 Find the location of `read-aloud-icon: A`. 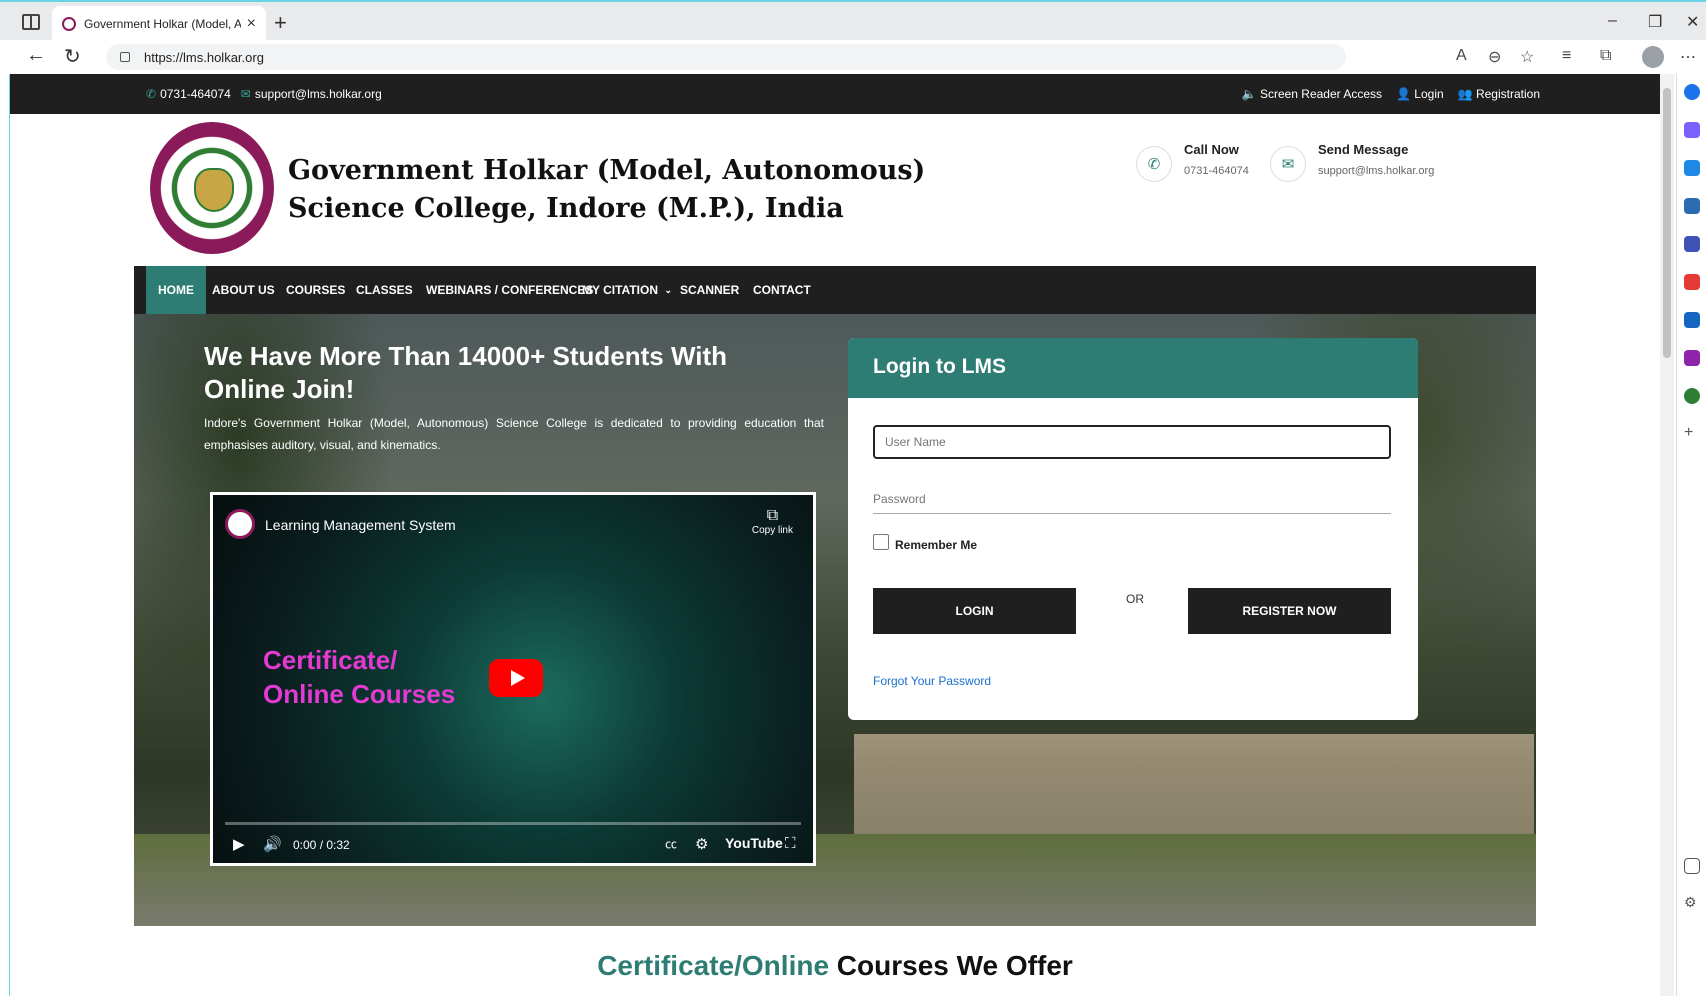

read-aloud-icon: A is located at coordinates (1461, 56).